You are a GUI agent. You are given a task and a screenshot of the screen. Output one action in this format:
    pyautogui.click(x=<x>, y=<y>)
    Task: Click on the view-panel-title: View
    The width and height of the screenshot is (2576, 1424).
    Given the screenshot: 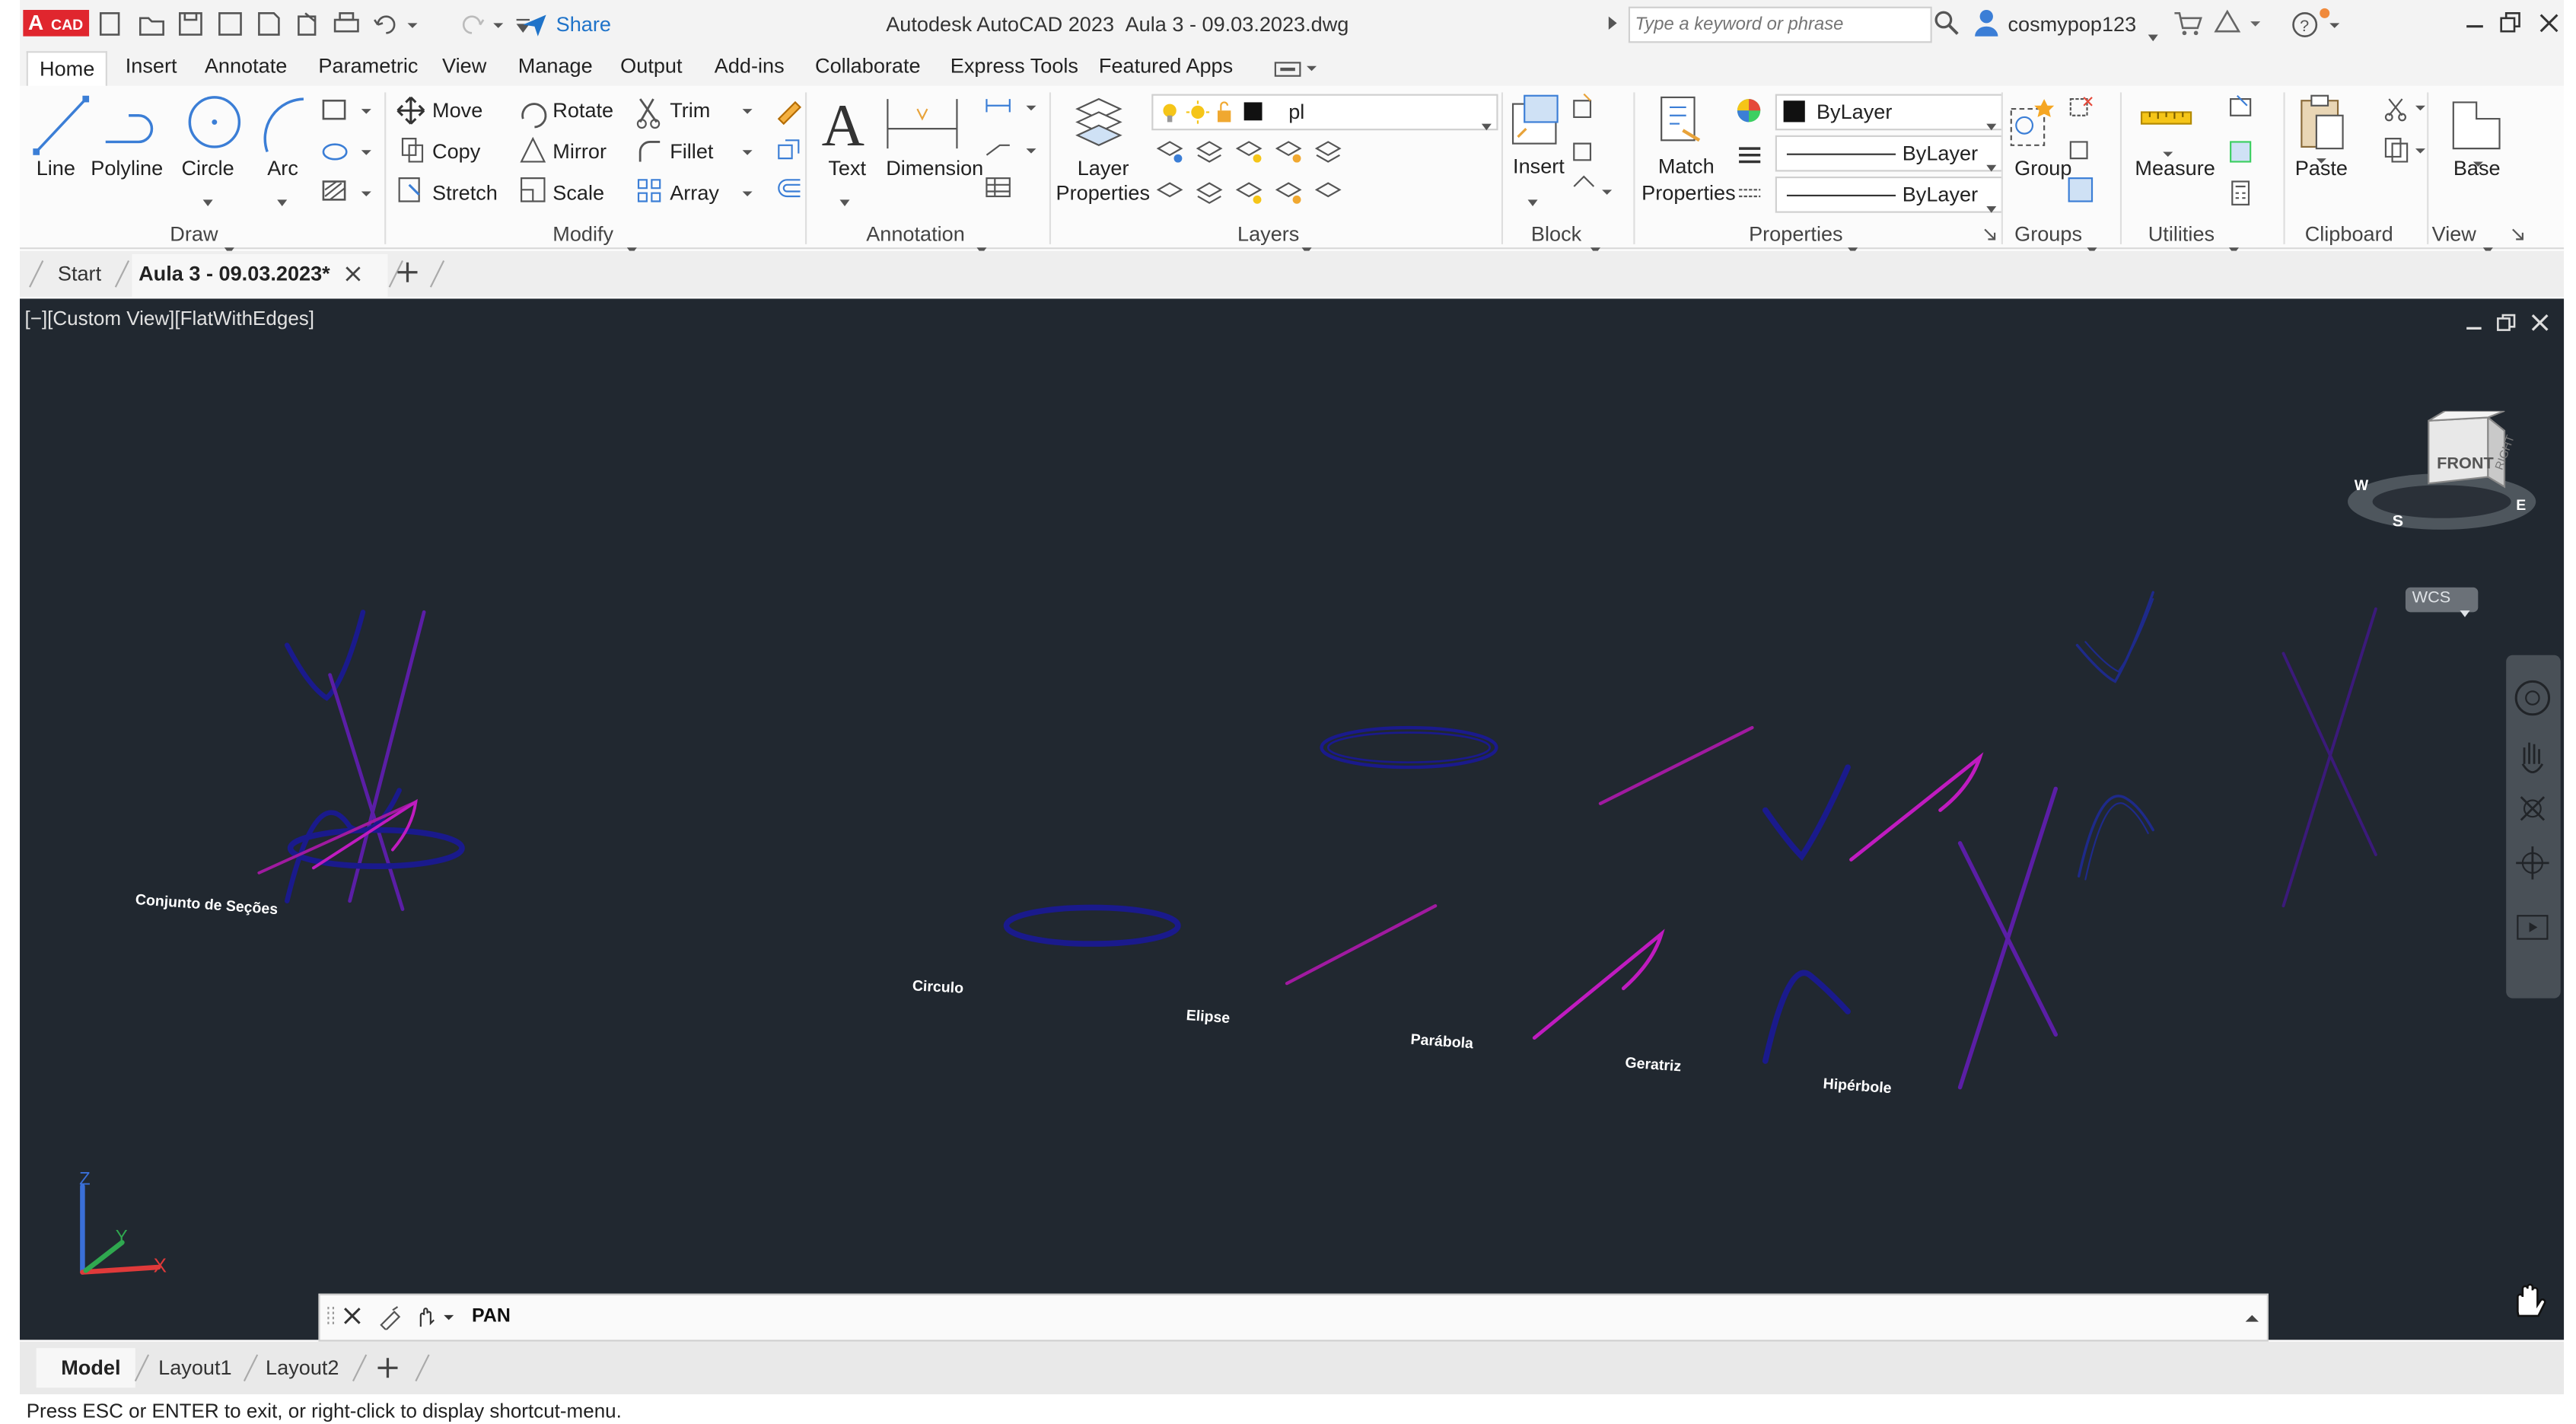 What is the action you would take?
    pyautogui.click(x=2454, y=234)
    